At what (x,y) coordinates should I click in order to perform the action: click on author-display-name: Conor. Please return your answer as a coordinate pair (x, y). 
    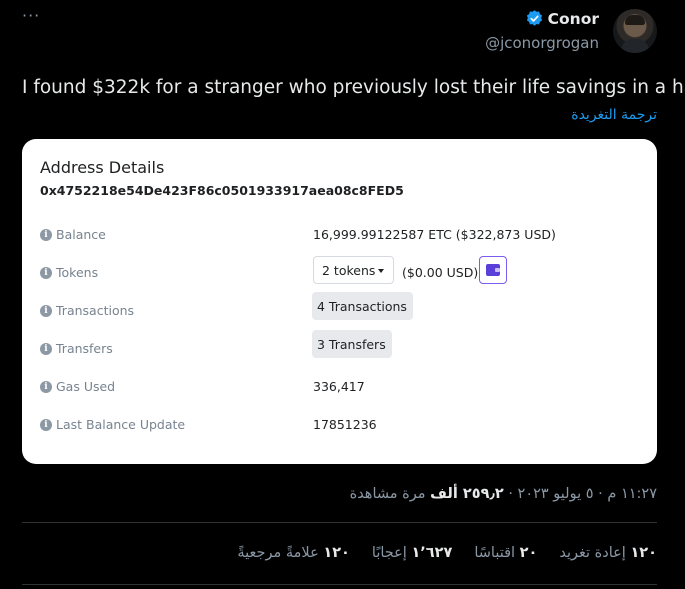
    Looking at the image, I should click on (573, 19).